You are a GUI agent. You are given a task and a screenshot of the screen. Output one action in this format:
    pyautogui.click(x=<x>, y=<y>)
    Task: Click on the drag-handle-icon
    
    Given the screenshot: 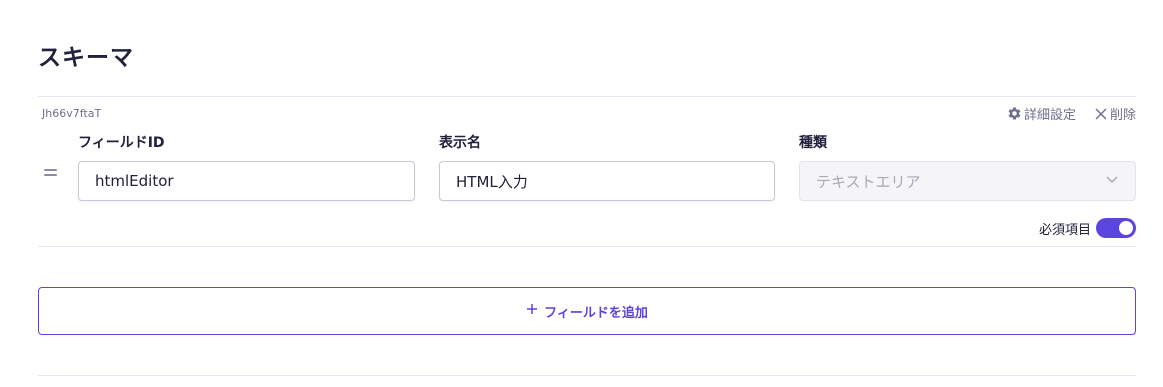 What is the action you would take?
    pyautogui.click(x=50, y=173)
    